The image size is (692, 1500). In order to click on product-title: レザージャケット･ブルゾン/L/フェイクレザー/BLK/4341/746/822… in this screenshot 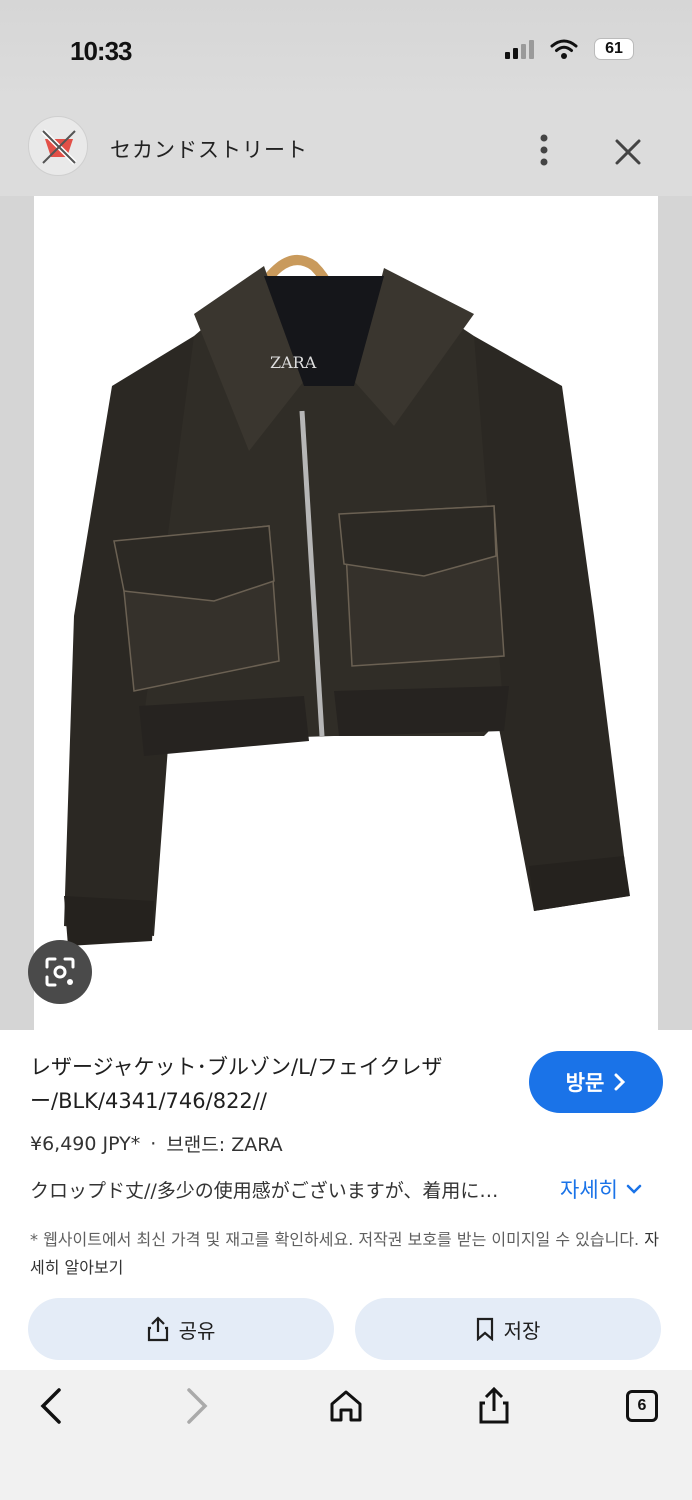, I will do `click(265, 1084)`.